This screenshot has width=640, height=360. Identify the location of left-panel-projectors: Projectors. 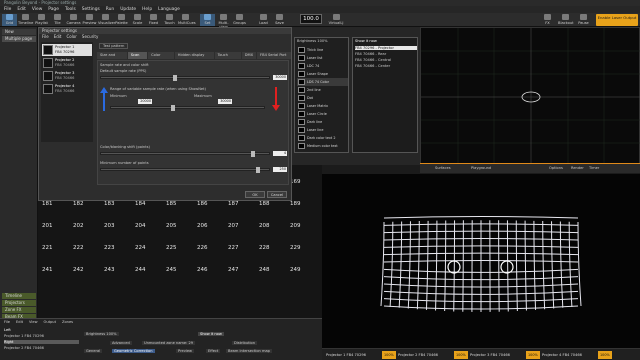
(19, 303).